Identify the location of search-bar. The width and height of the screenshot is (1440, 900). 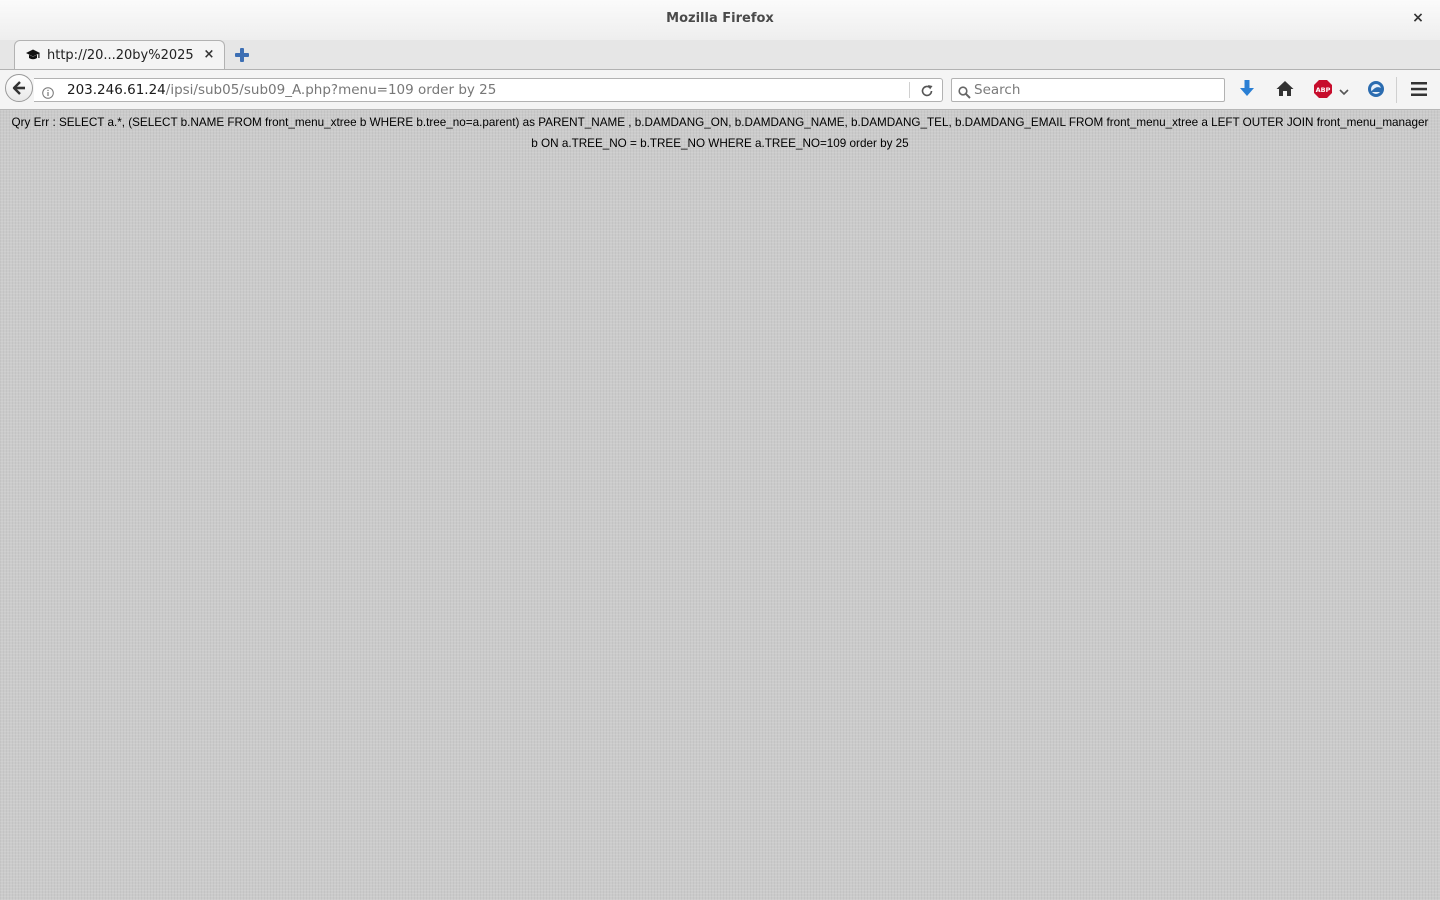
(1088, 90).